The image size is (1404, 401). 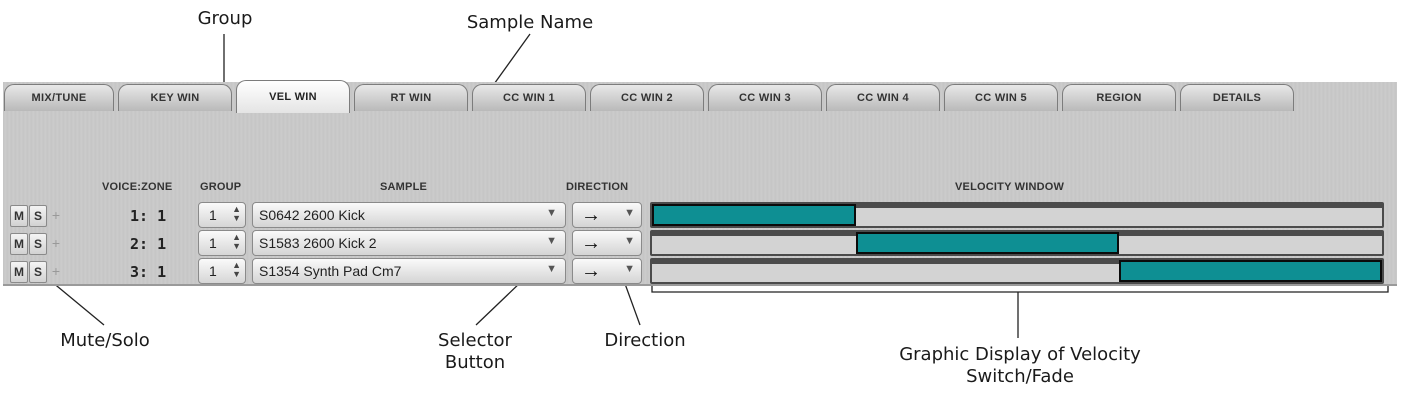 What do you see at coordinates (312, 215) in the screenshot?
I see `sample-name: S0642 2600 Kick` at bounding box center [312, 215].